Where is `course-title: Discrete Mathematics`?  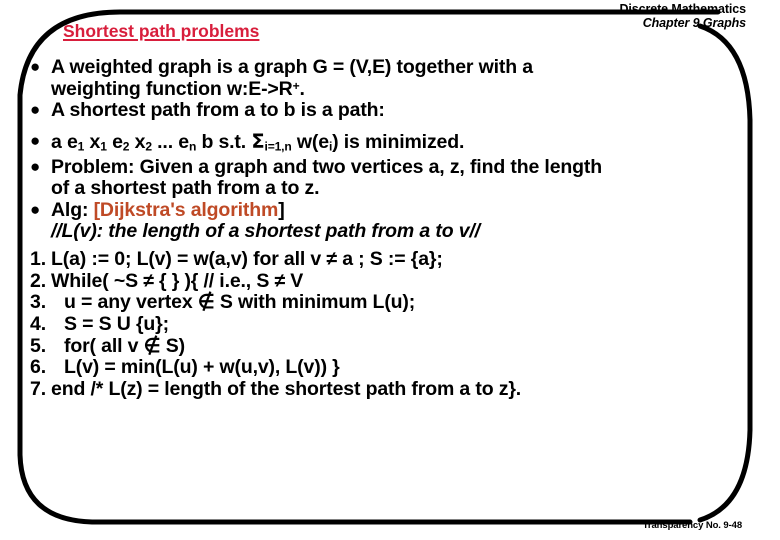 course-title: Discrete Mathematics is located at coordinates (682, 9).